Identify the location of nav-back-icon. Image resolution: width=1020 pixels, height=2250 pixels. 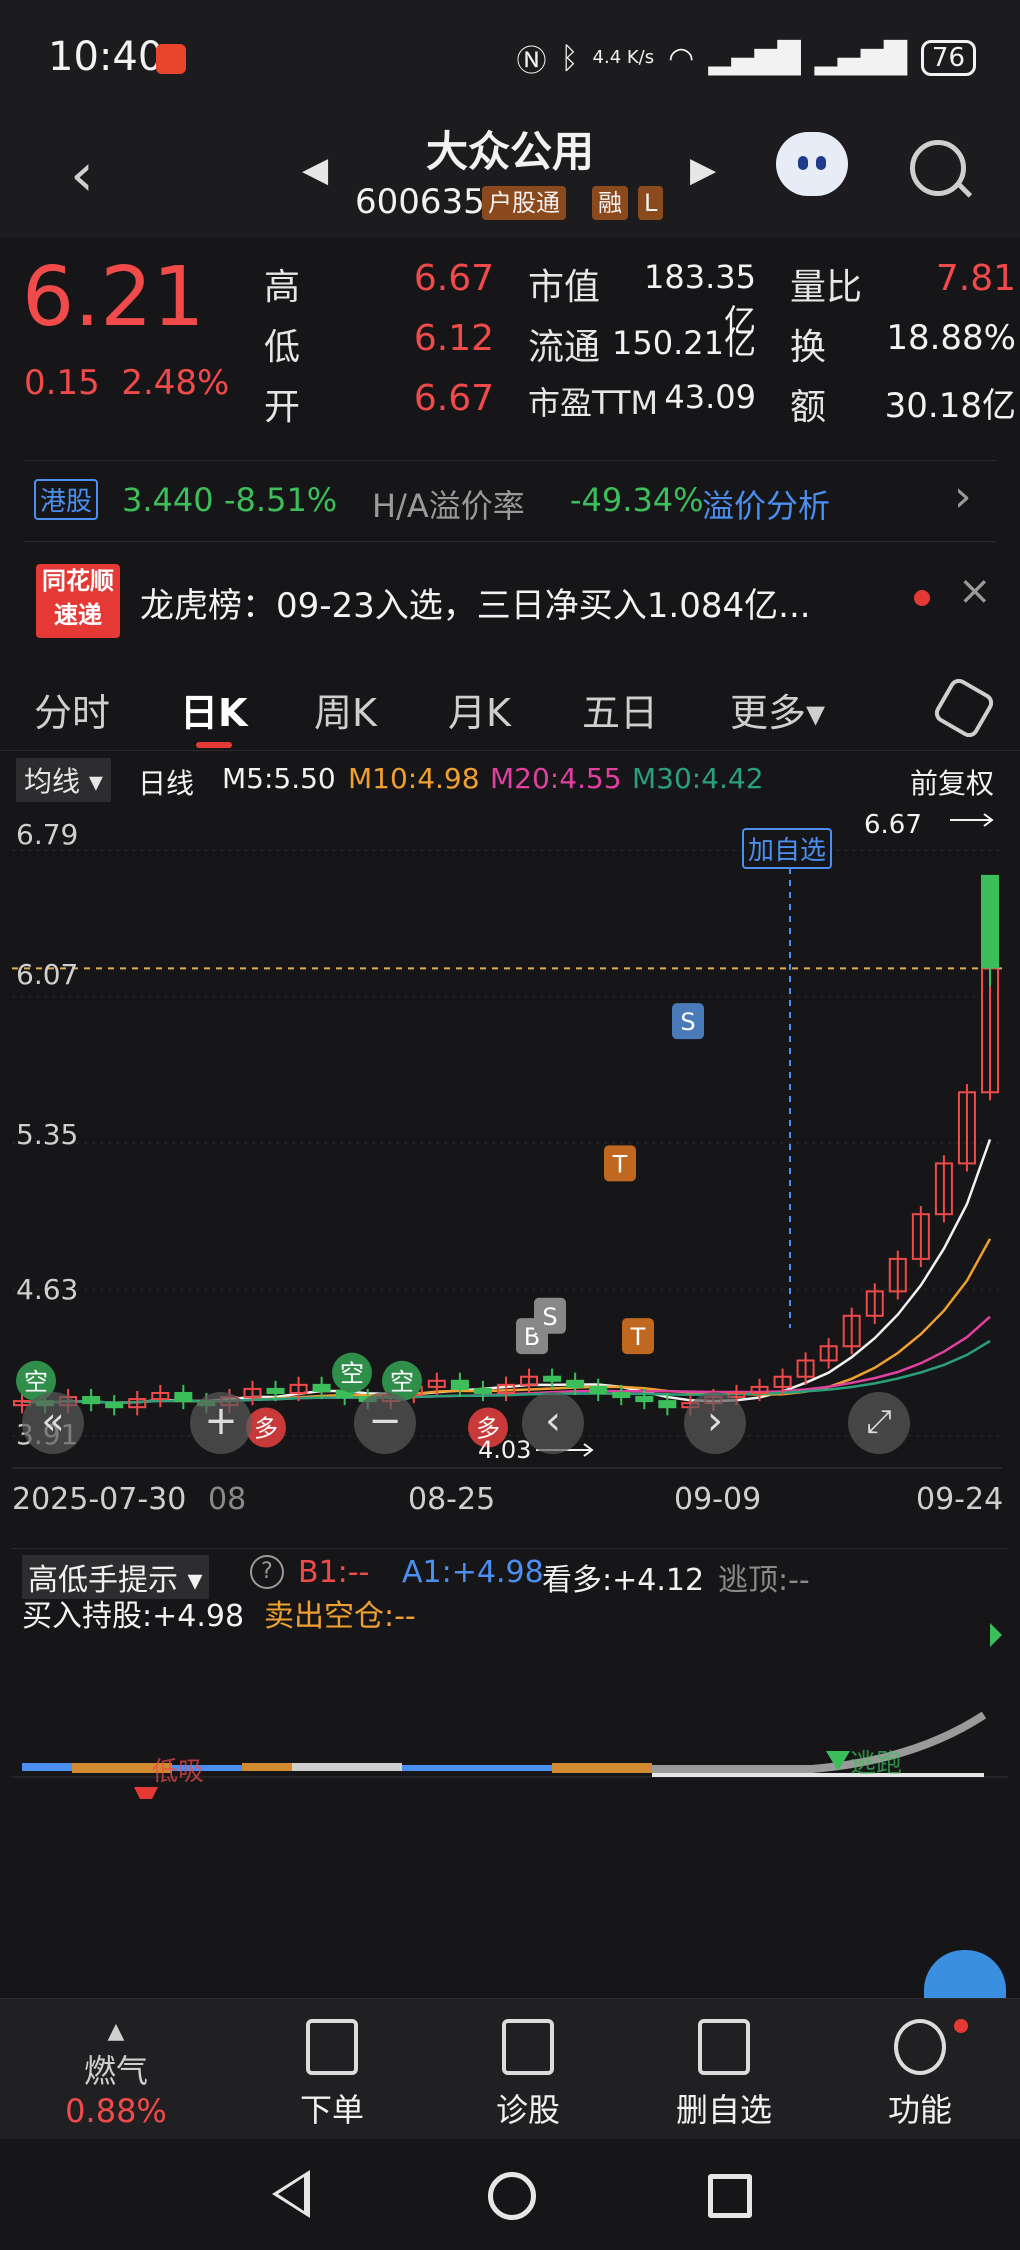
(291, 2194).